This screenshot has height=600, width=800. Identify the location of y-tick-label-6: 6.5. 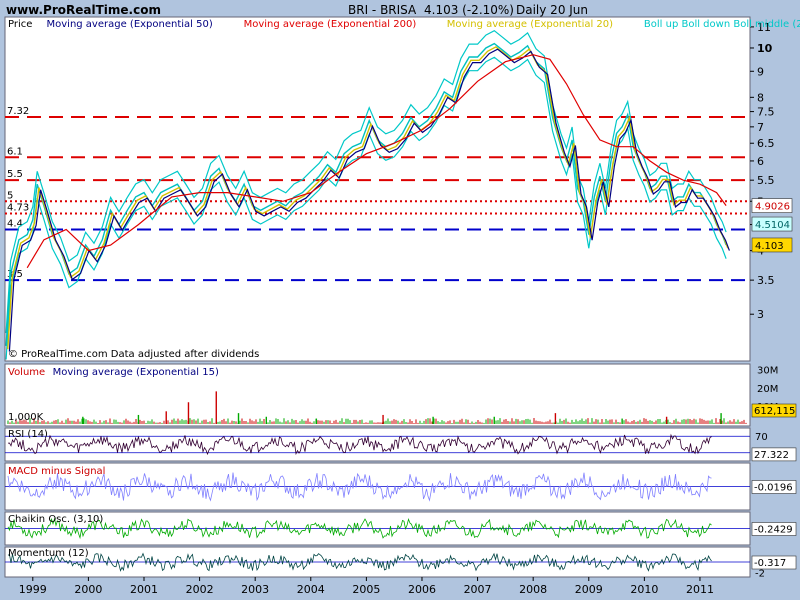
(766, 143).